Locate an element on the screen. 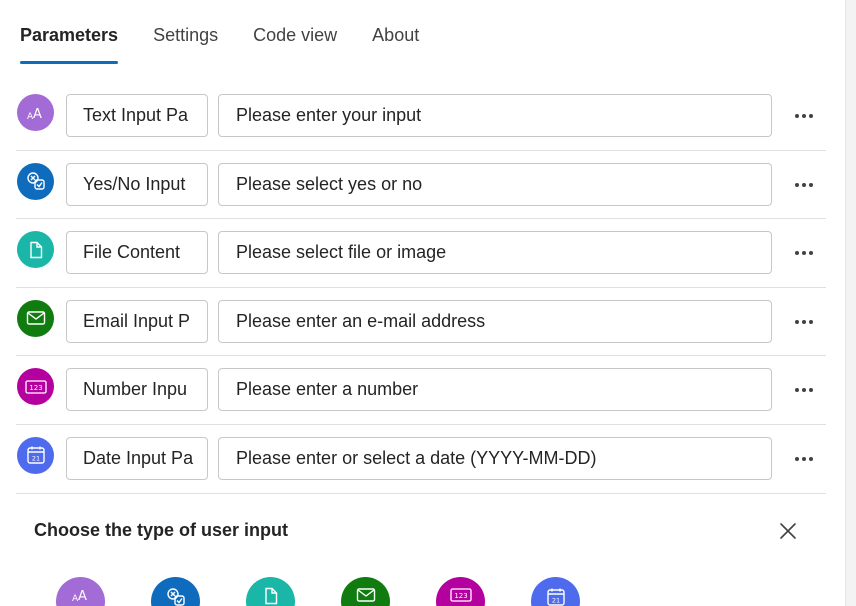 The image size is (856, 606). input-type-options: AA 123 21 is located at coordinates (341, 591).